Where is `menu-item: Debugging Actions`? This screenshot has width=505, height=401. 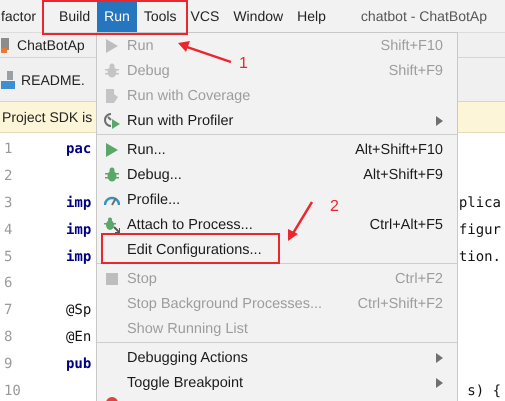
menu-item: Debugging Actions is located at coordinates (187, 358).